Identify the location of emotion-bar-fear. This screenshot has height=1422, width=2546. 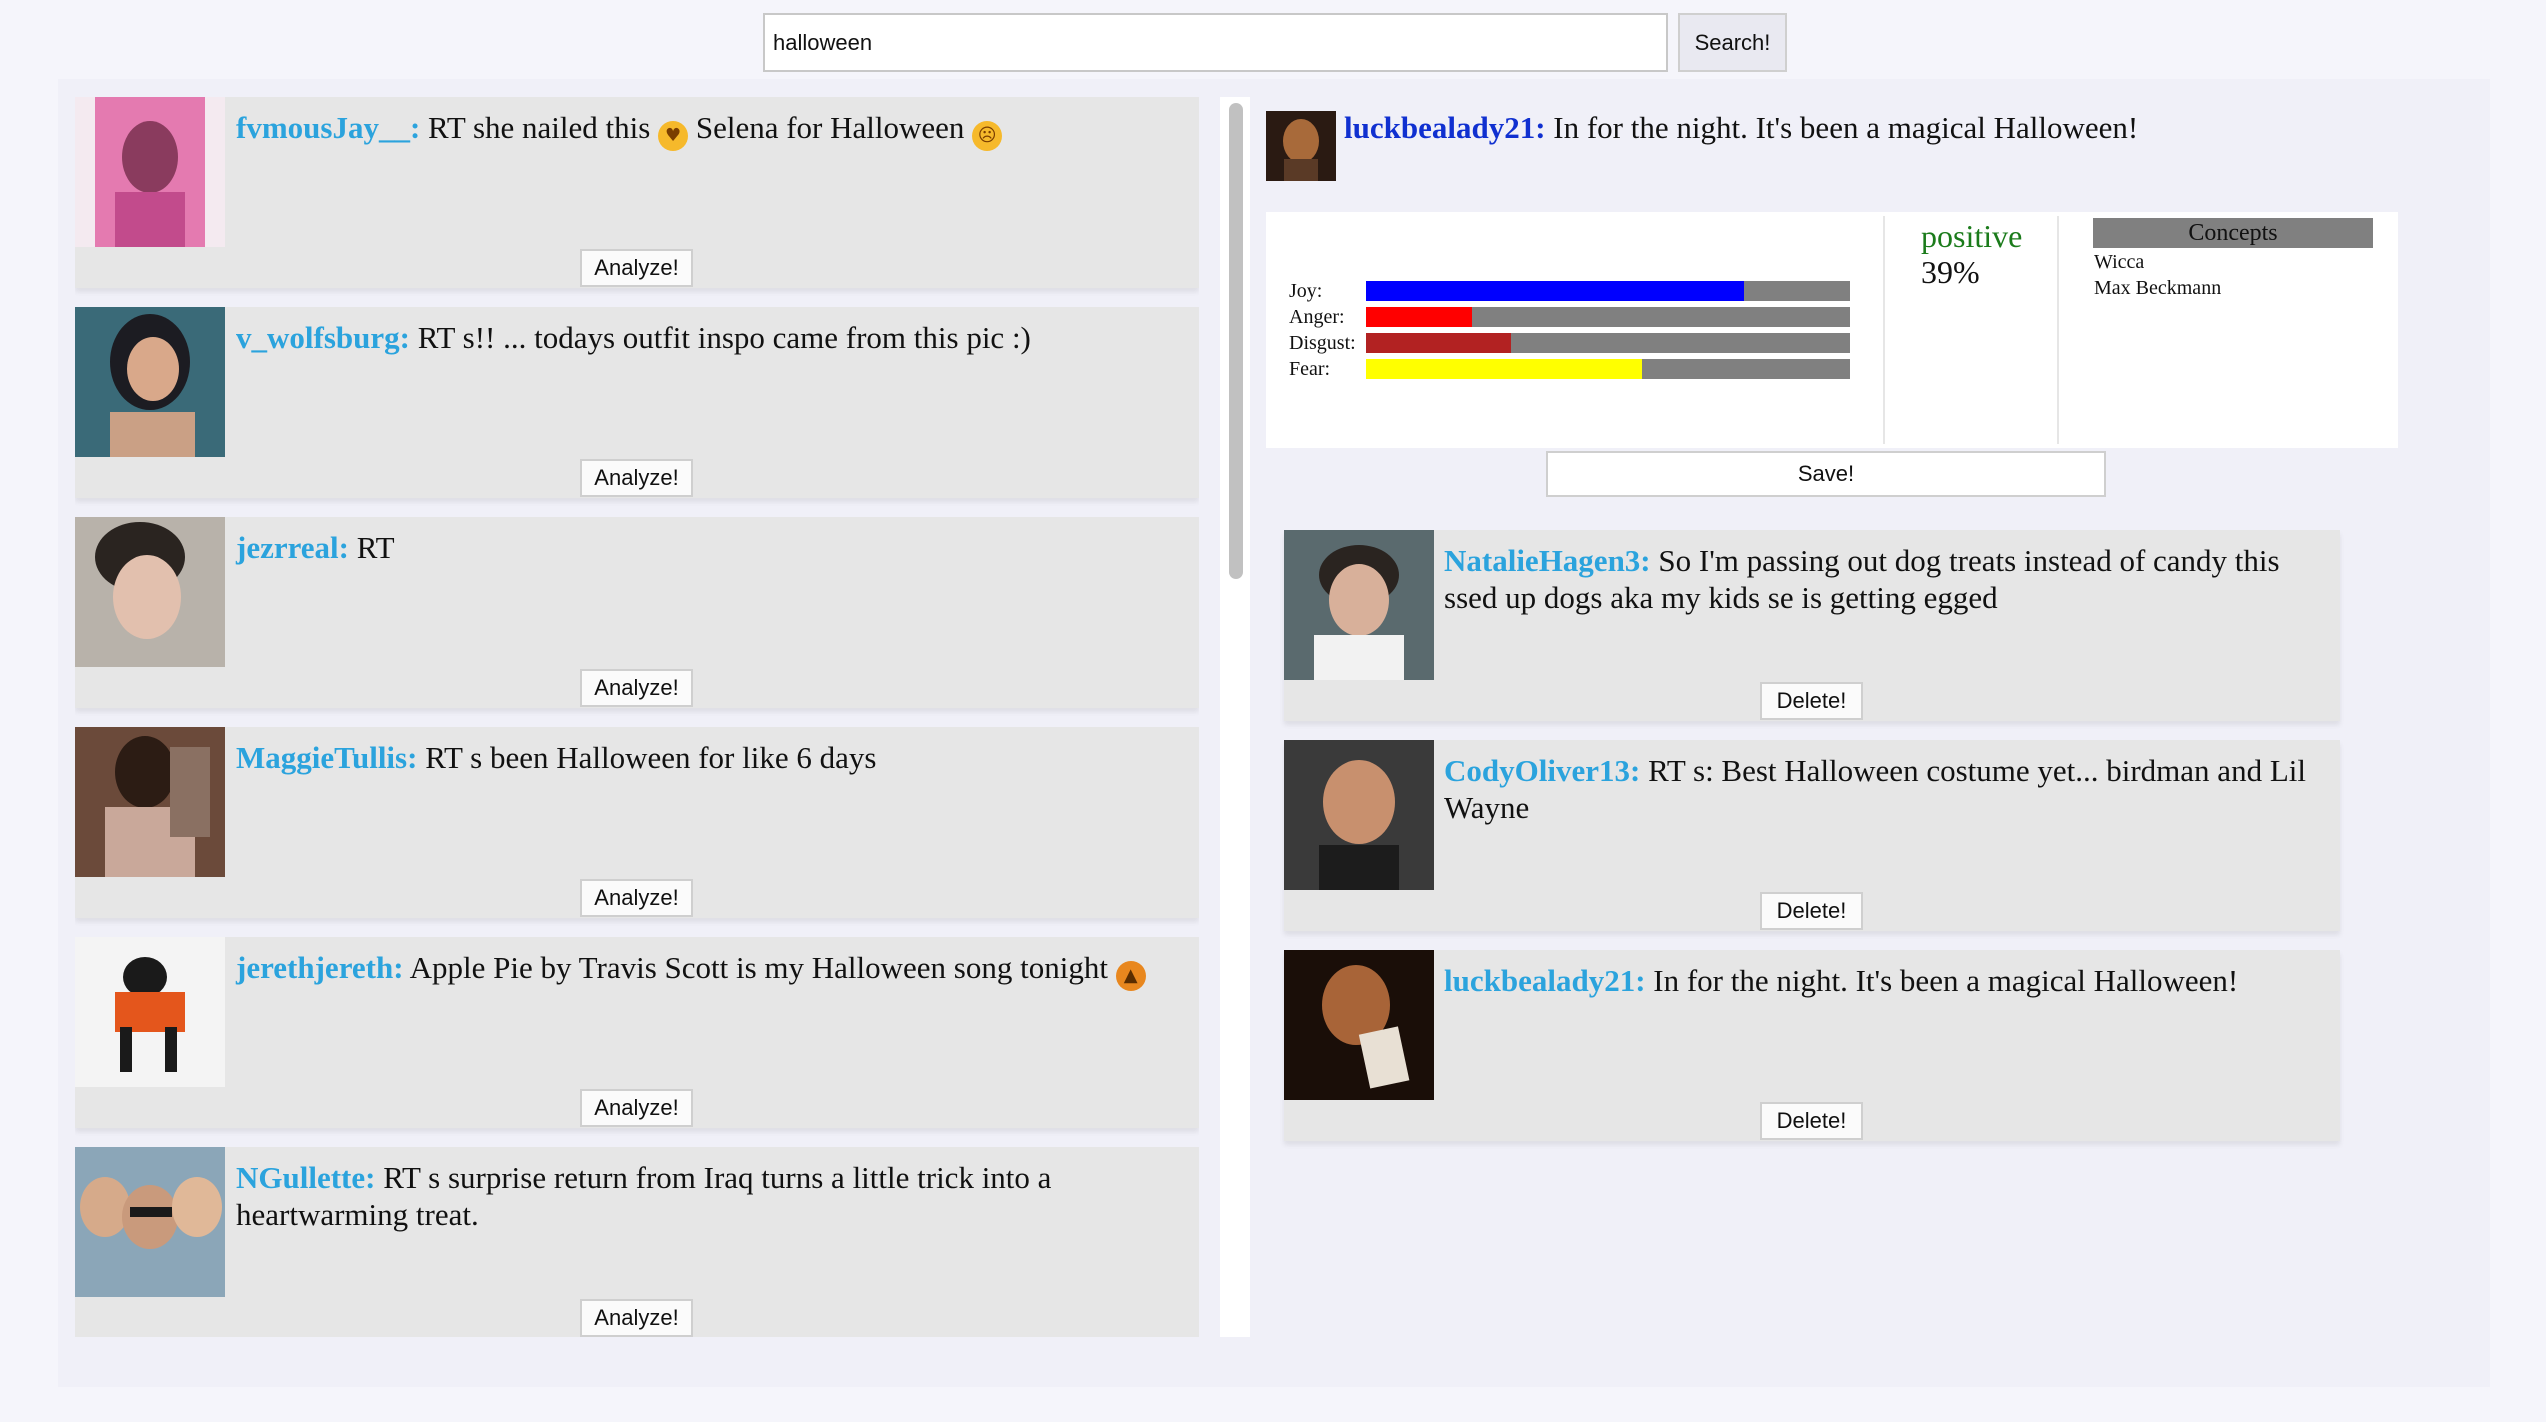
(1608, 369).